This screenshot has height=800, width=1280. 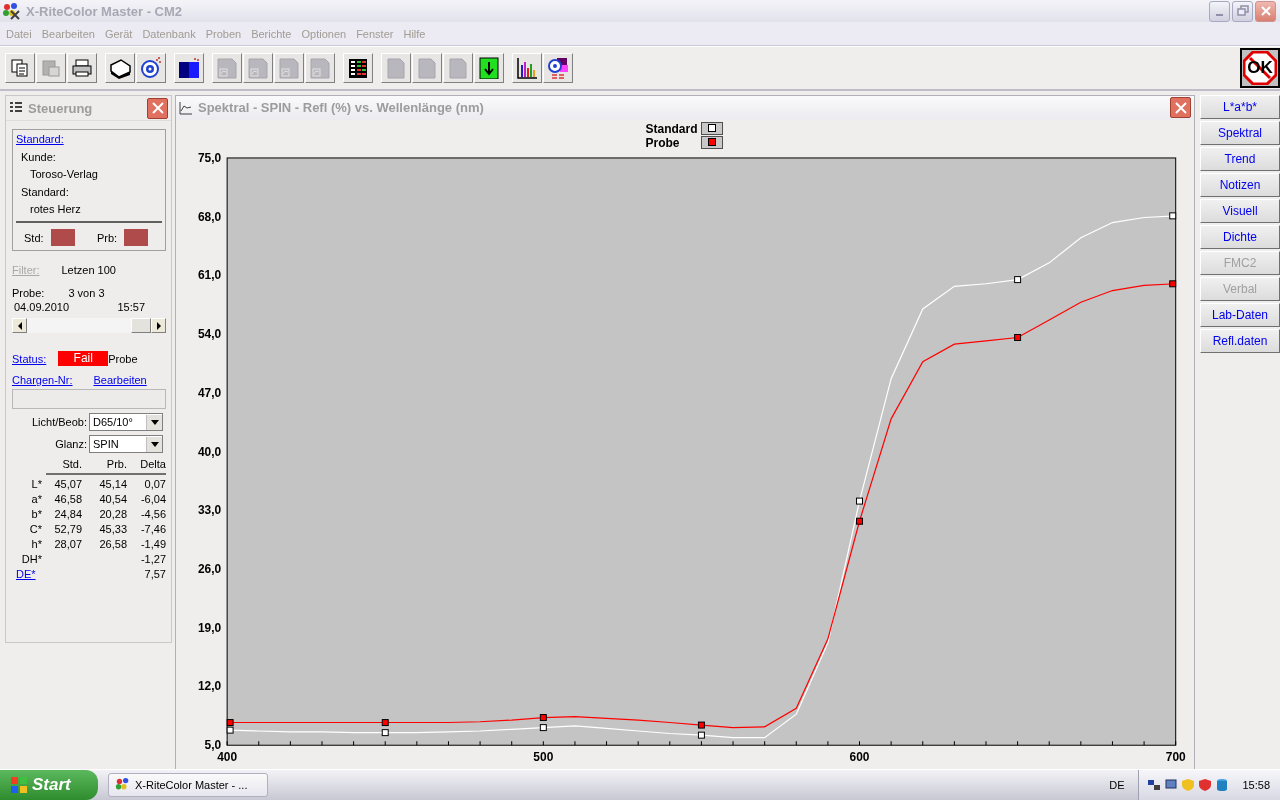 I want to click on line-chart-icon, so click(x=186, y=107).